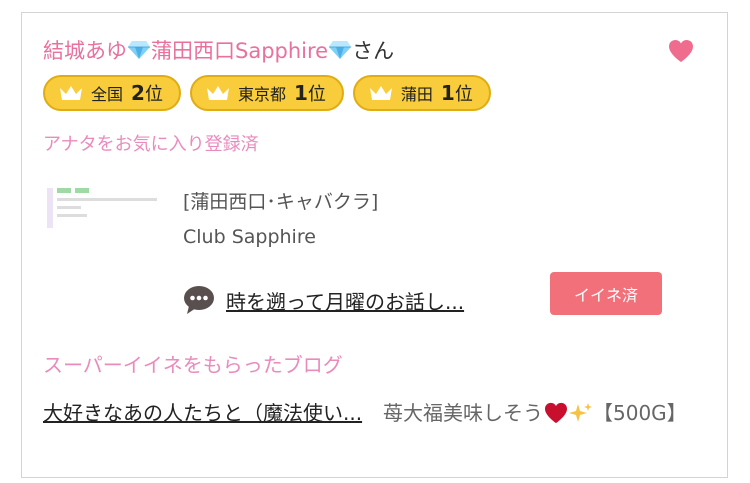  Describe the element at coordinates (193, 365) in the screenshot. I see `super-iine-heading: スーパーイイネをもらったブログ` at that location.